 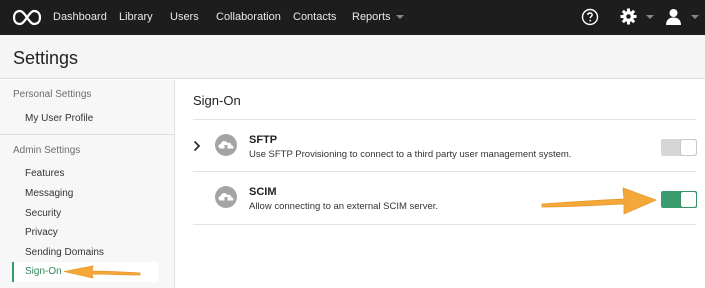 What do you see at coordinates (184, 17) in the screenshot?
I see `nav-users: Users` at bounding box center [184, 17].